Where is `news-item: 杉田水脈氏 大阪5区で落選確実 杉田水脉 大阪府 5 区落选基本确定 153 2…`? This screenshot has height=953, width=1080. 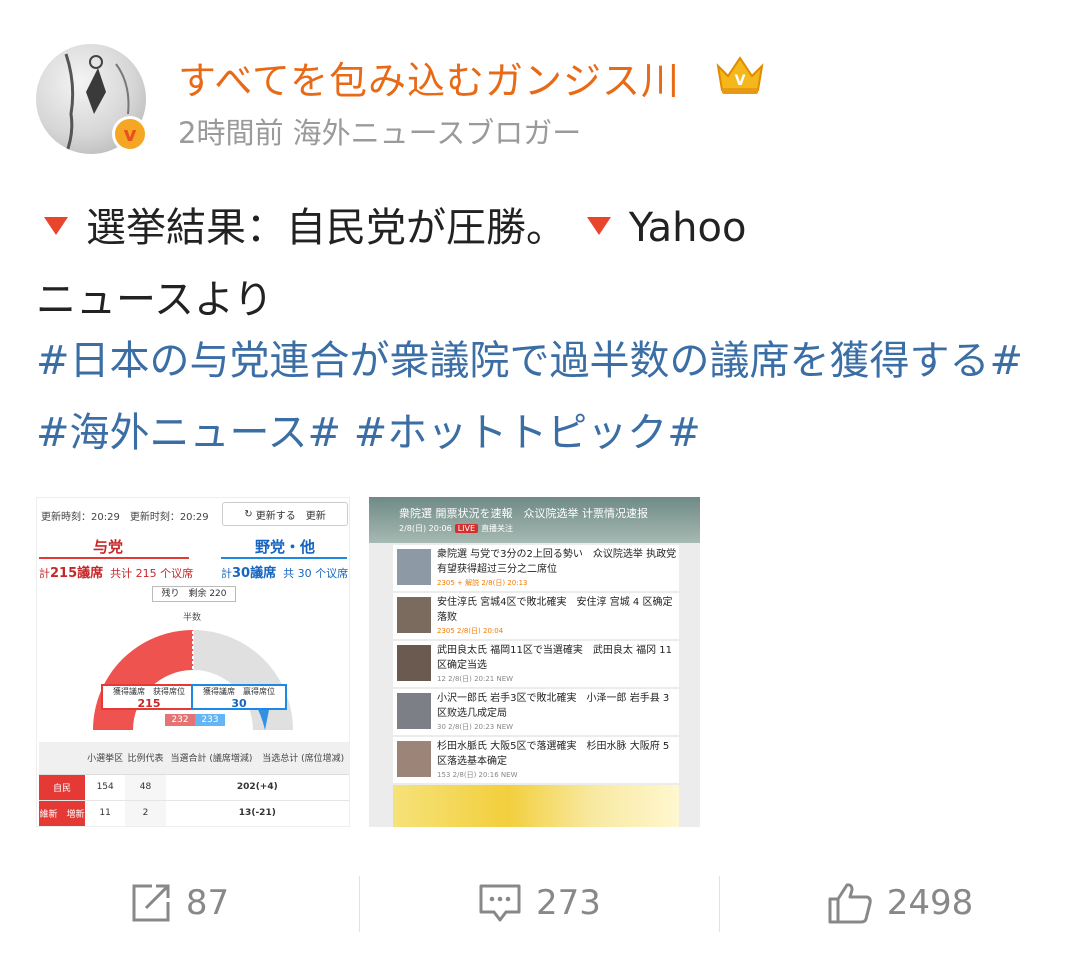
news-item: 杉田水脈氏 大阪5区で落選確実 杉田水脉 大阪府 5 区落选基本确定 153 2… is located at coordinates (536, 760).